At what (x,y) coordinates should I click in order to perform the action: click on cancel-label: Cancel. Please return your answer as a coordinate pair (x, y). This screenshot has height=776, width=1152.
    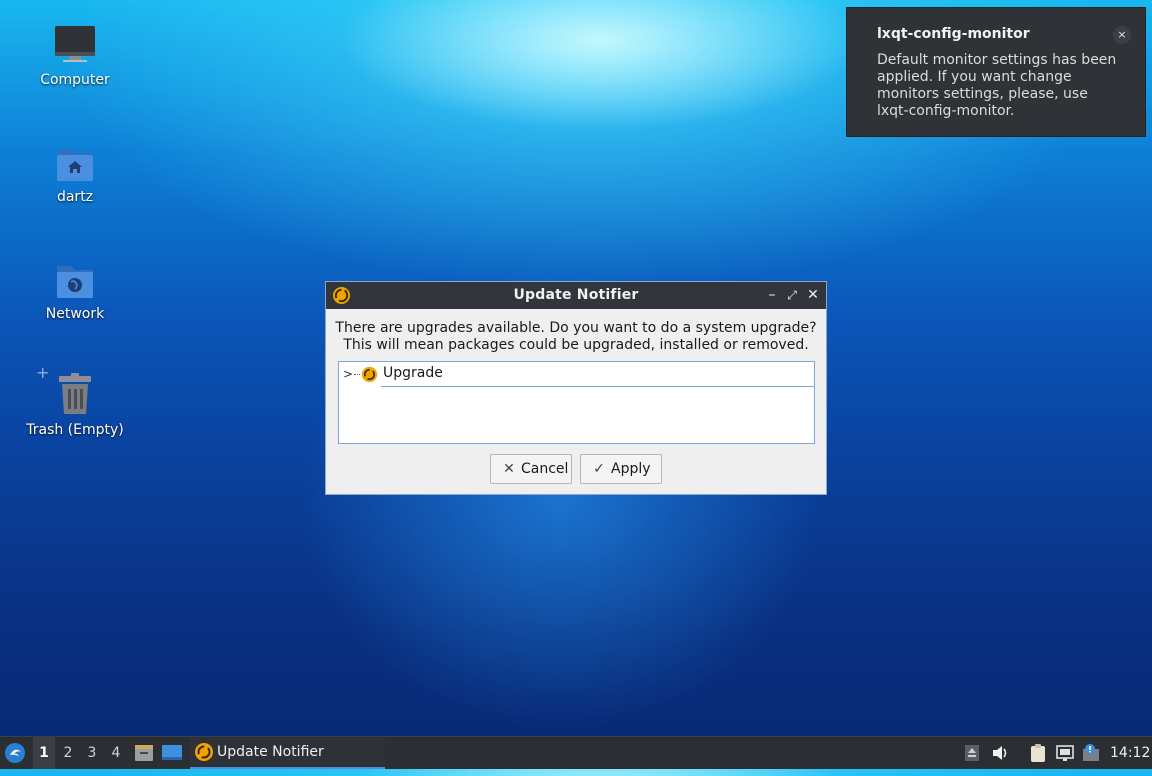
    Looking at the image, I should click on (545, 469).